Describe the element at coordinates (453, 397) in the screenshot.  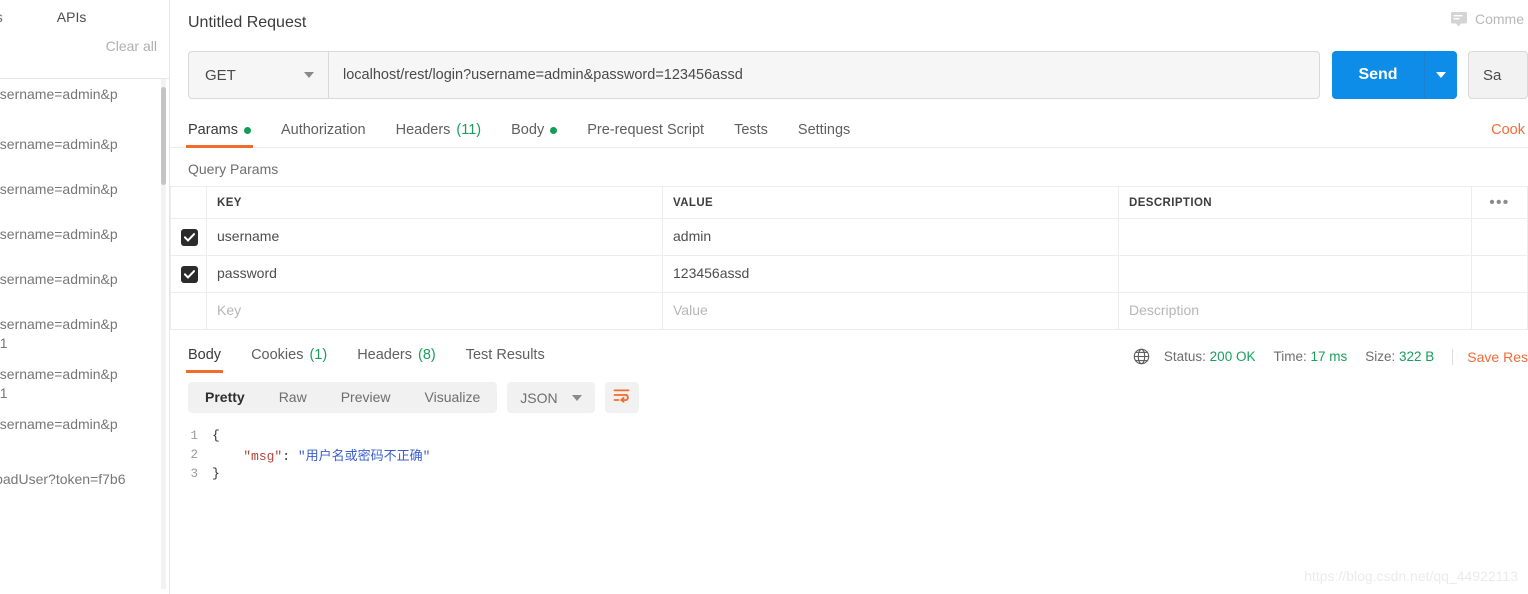
I see `view-mode-visualize: Visualize` at that location.